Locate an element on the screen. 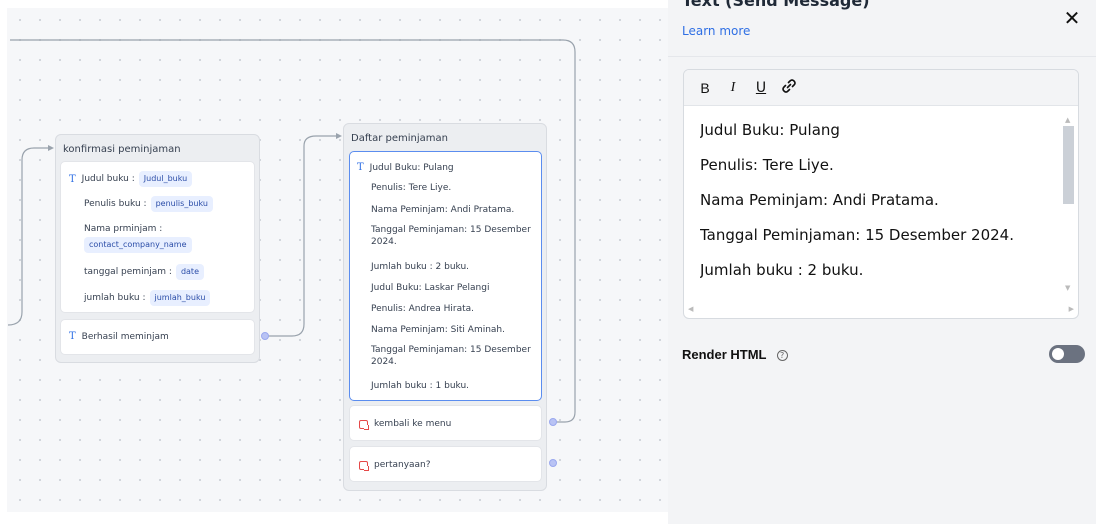 This screenshot has width=1096, height=524. edge-into-konfirmasi is located at coordinates (28, 236).